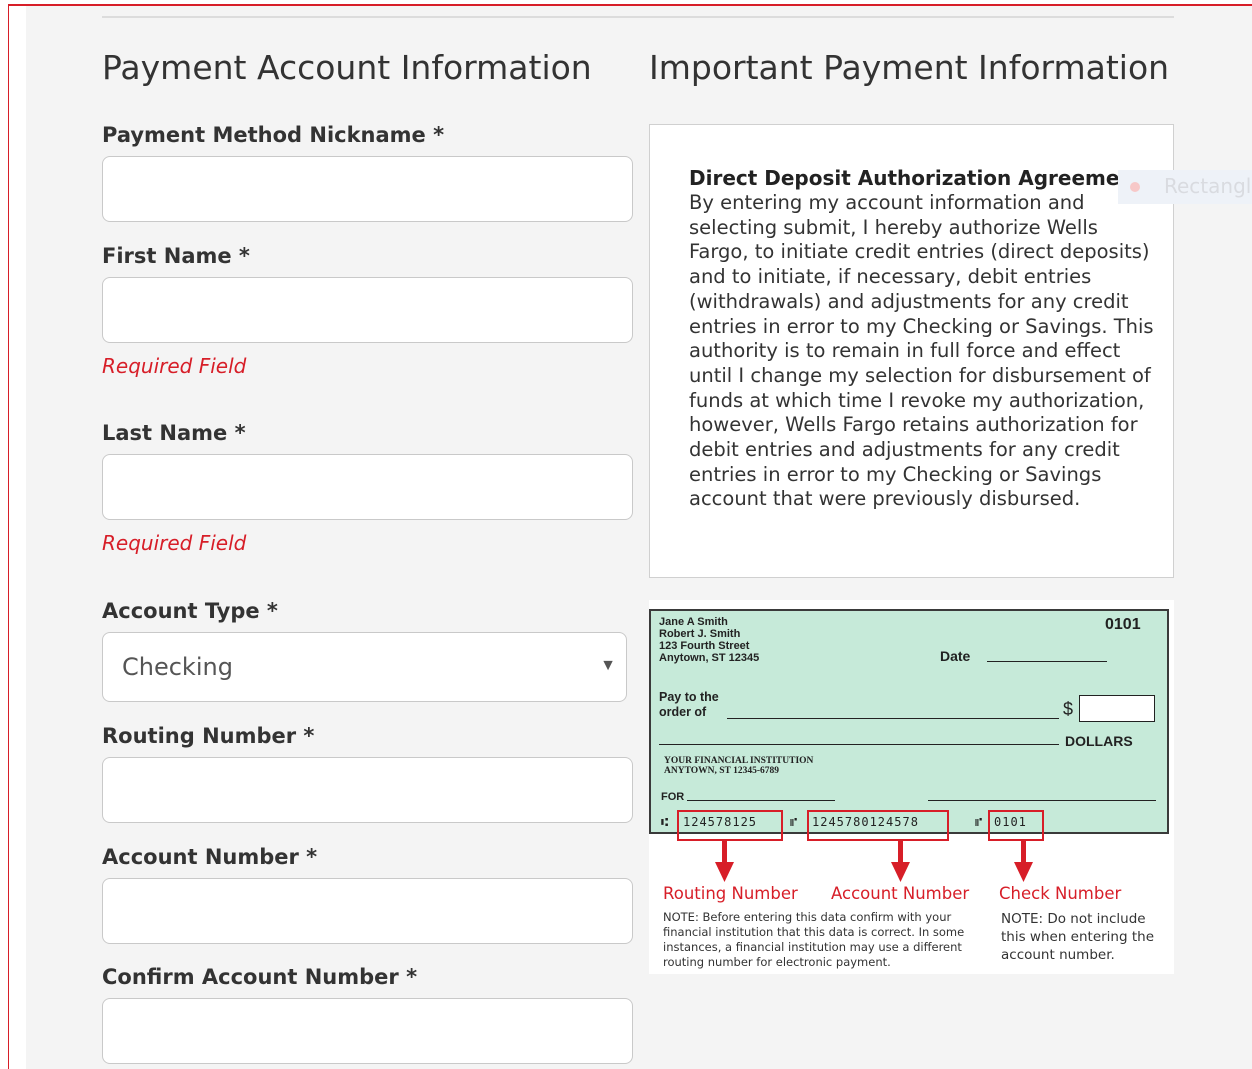 Image resolution: width=1252 pixels, height=1069 pixels. I want to click on agreement-title: Direct Deposit Authorization Agreement, so click(916, 178).